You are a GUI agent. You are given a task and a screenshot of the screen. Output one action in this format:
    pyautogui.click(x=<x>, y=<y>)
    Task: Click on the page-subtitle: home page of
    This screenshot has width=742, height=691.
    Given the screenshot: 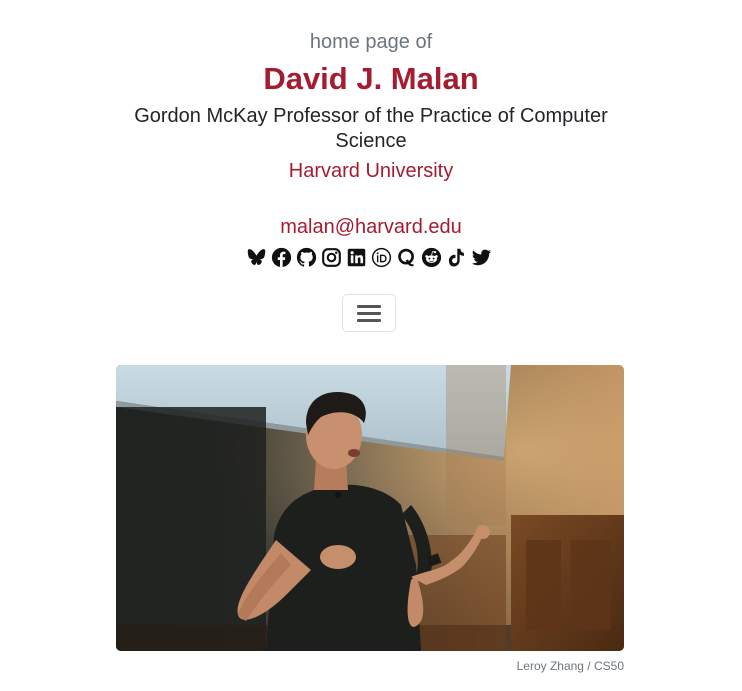 What is the action you would take?
    pyautogui.click(x=371, y=42)
    